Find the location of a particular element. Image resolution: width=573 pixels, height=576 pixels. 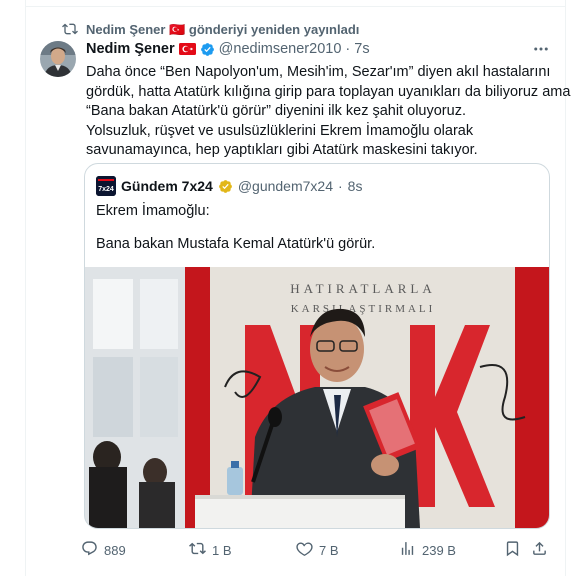

reply-icon is located at coordinates (89, 550).